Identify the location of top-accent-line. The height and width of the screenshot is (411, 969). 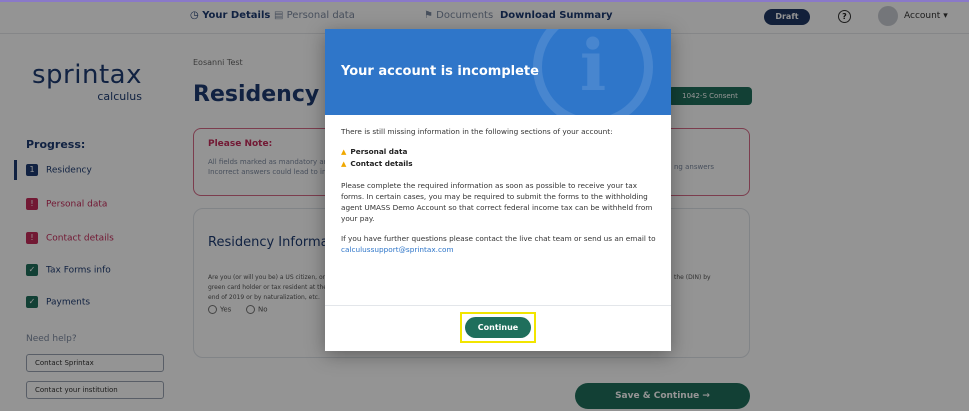
(484, 1).